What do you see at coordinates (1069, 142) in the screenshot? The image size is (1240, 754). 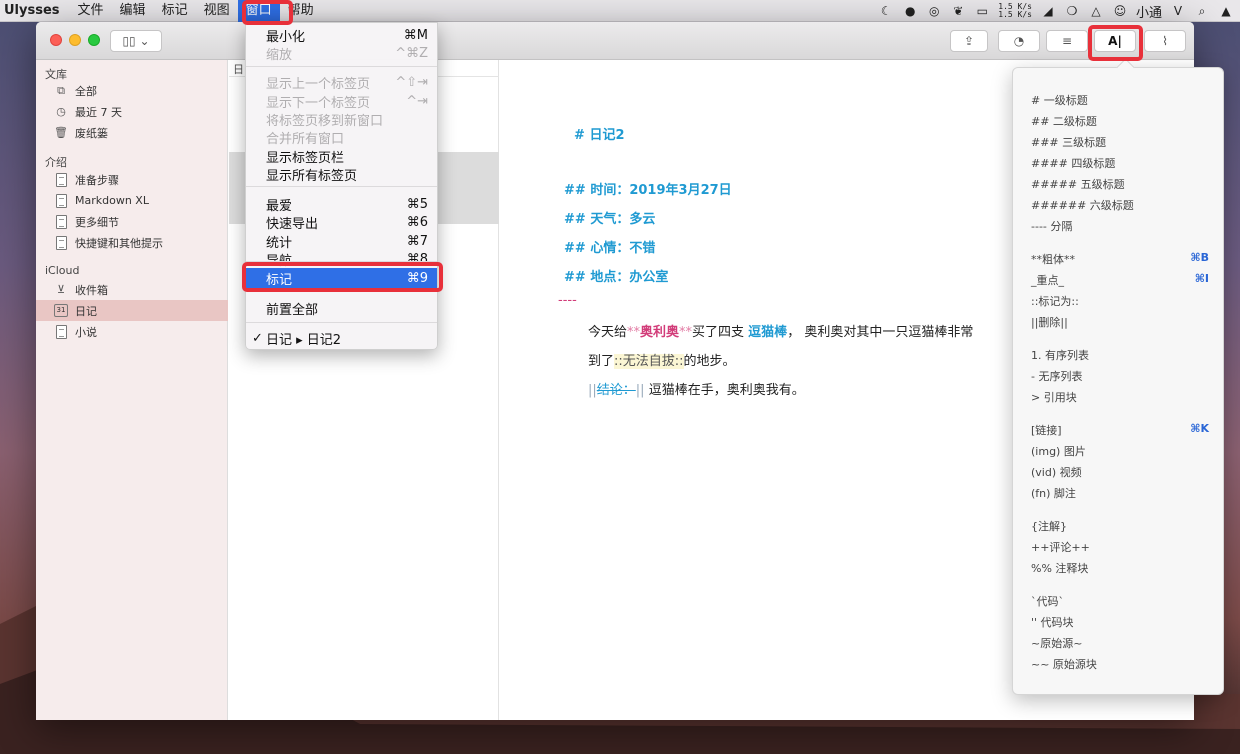 I see `markup-item-label: ### 三级标题` at bounding box center [1069, 142].